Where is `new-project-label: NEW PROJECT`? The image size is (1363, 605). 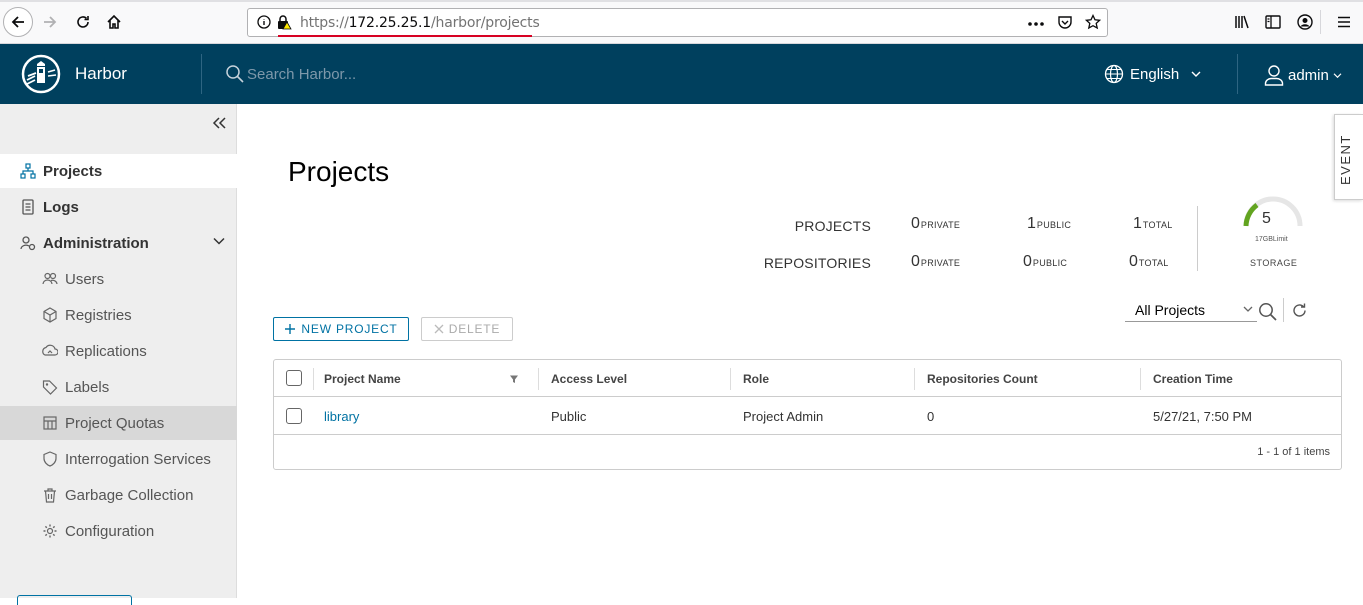 new-project-label: NEW PROJECT is located at coordinates (349, 329).